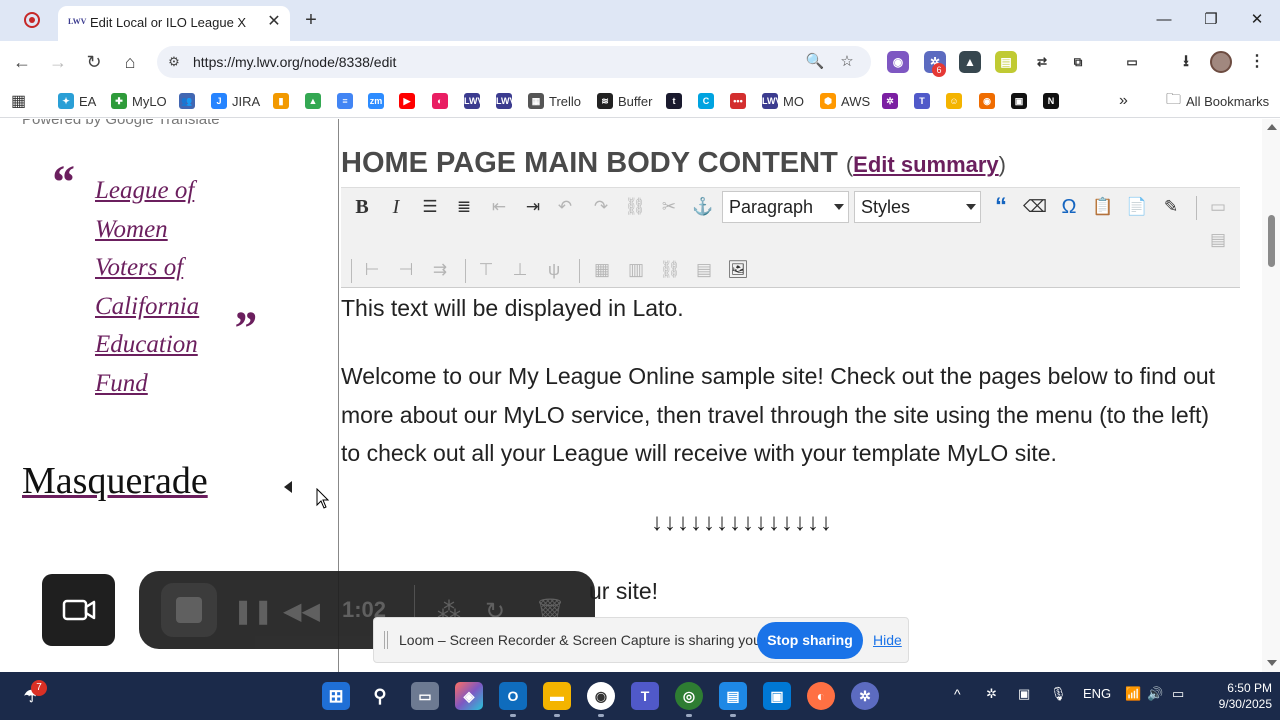 The width and height of the screenshot is (1280, 720). I want to click on download-icon: ⭳, so click(1186, 62).